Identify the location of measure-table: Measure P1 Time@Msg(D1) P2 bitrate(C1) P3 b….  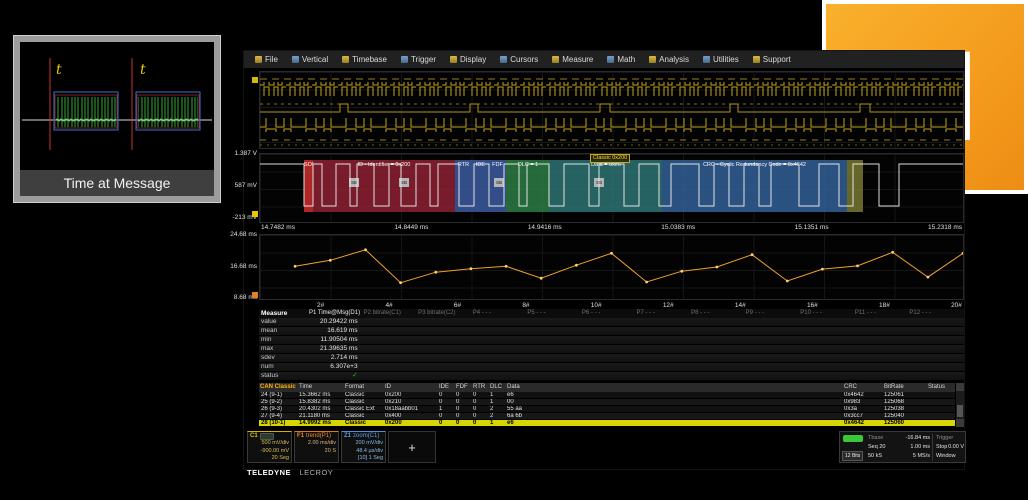
(611, 345).